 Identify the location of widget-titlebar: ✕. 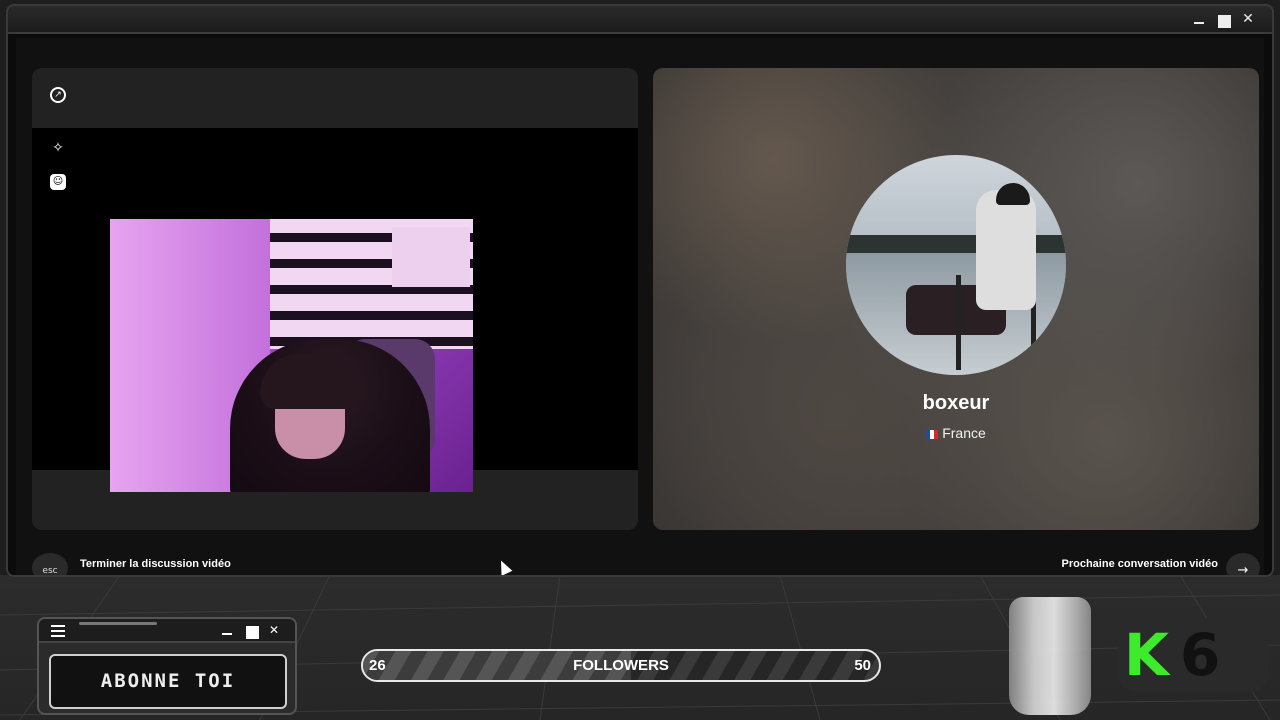
(167, 631).